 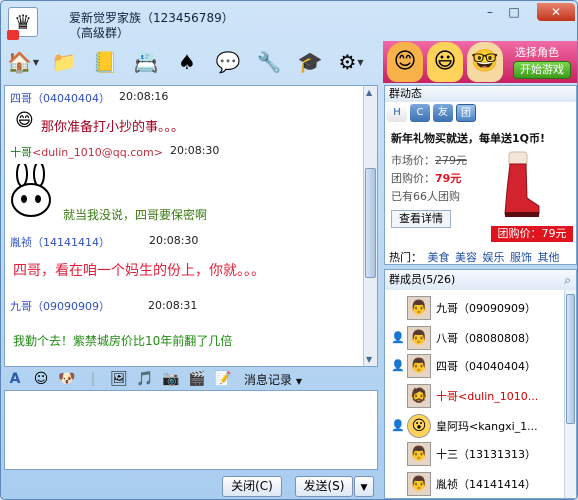 I want to click on tab-h: H, so click(x=397, y=113).